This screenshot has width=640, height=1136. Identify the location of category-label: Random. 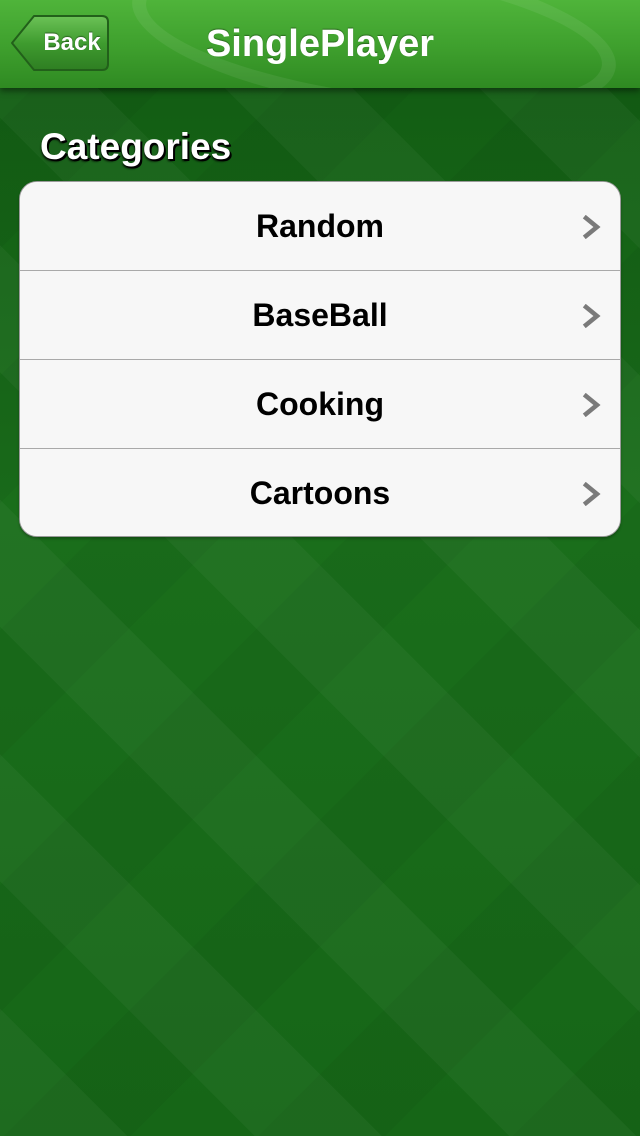
(320, 226).